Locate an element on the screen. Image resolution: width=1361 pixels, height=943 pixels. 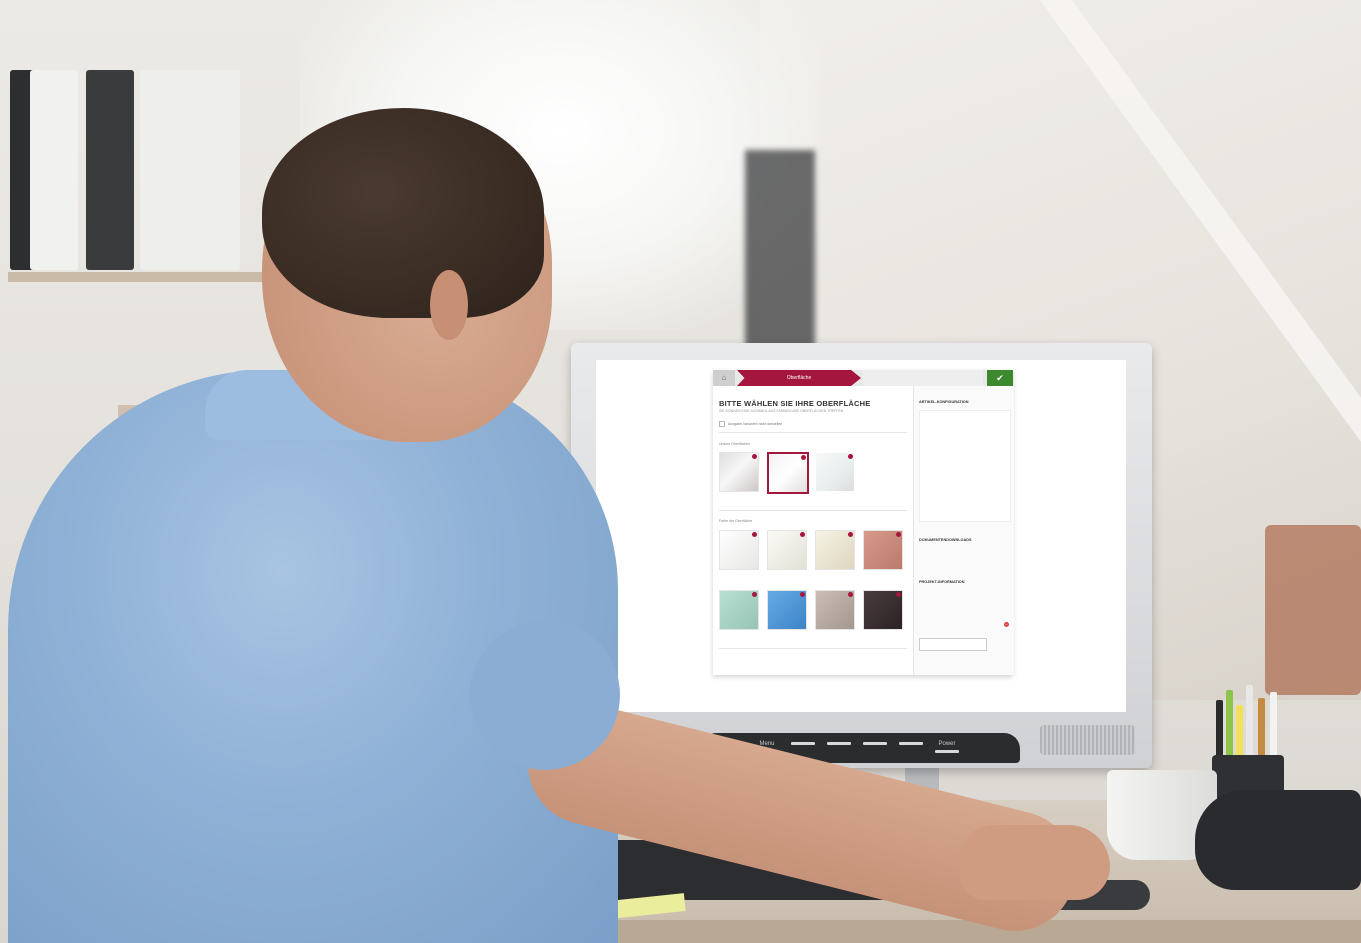
remove-icon: − is located at coordinates (1006, 624).